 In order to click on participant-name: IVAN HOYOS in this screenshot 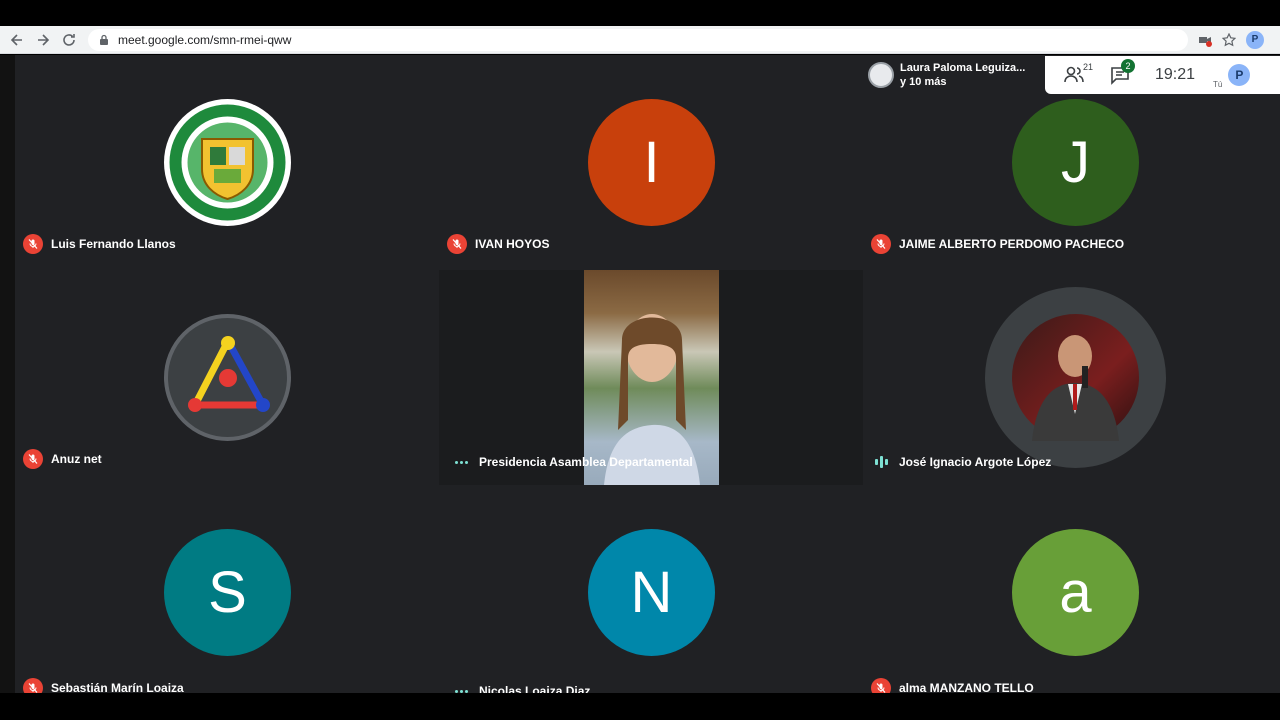, I will do `click(512, 244)`.